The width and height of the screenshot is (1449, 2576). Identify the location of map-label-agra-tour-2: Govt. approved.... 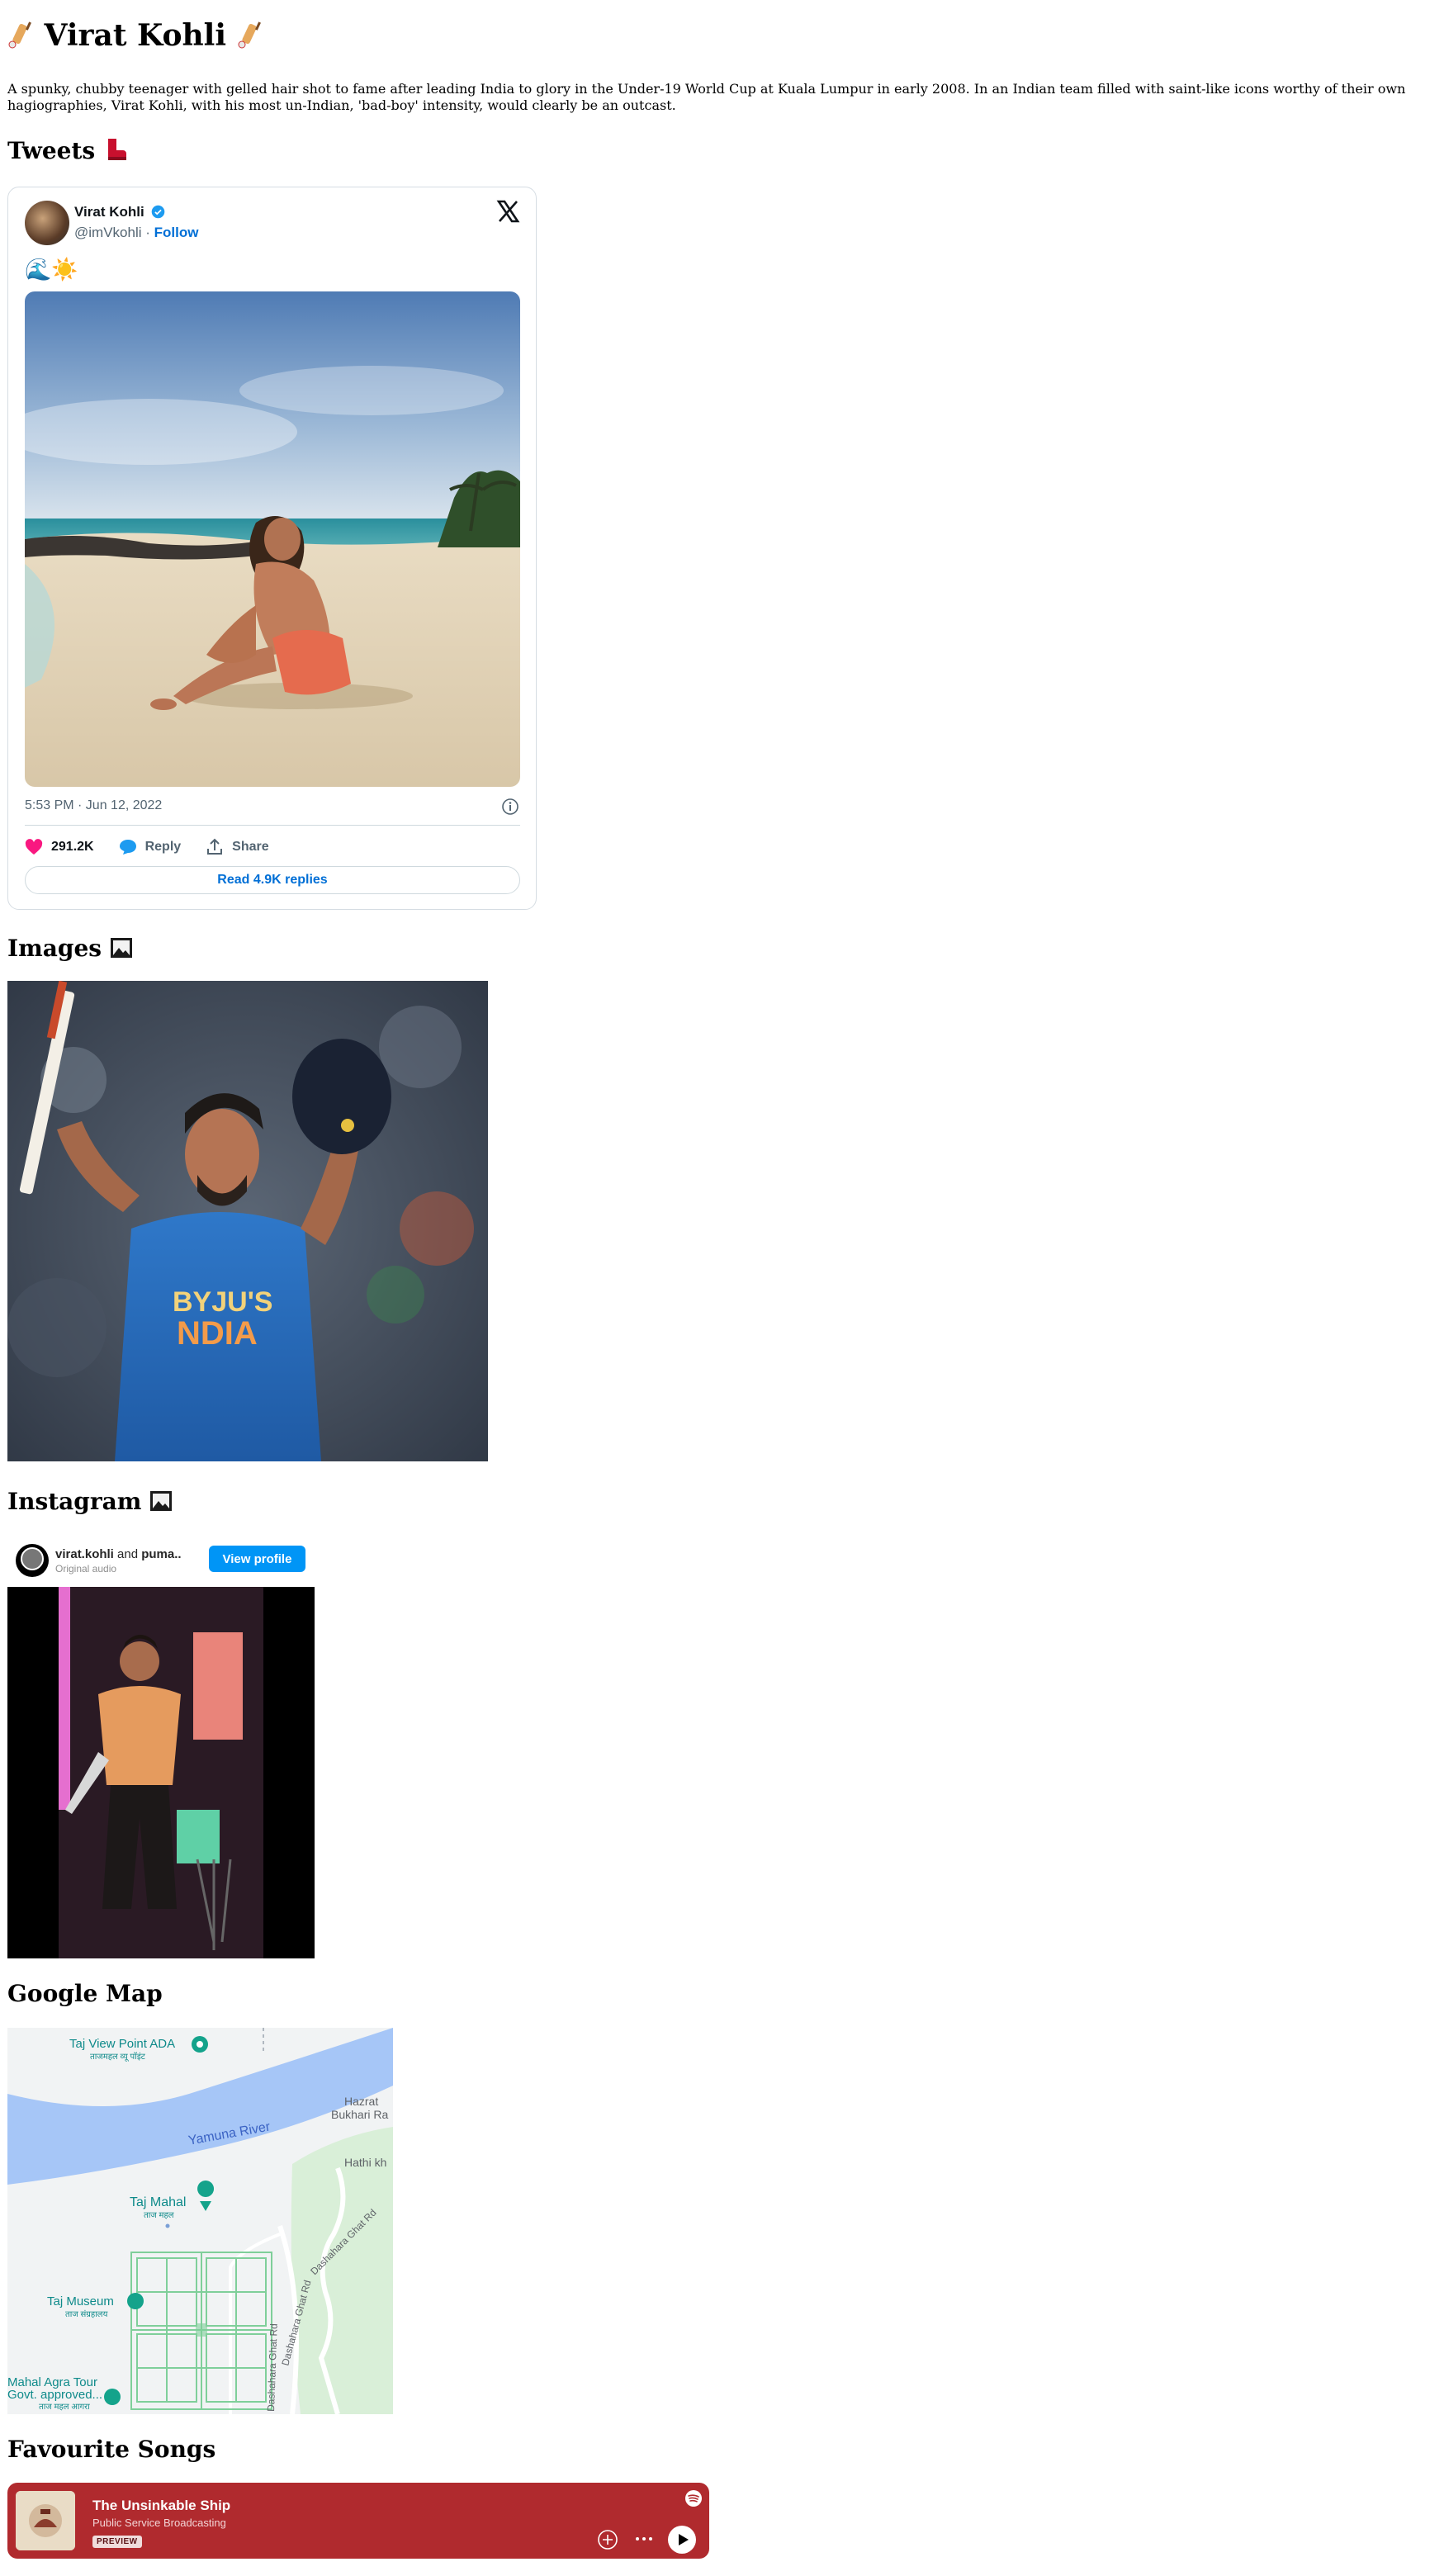
(54, 2395).